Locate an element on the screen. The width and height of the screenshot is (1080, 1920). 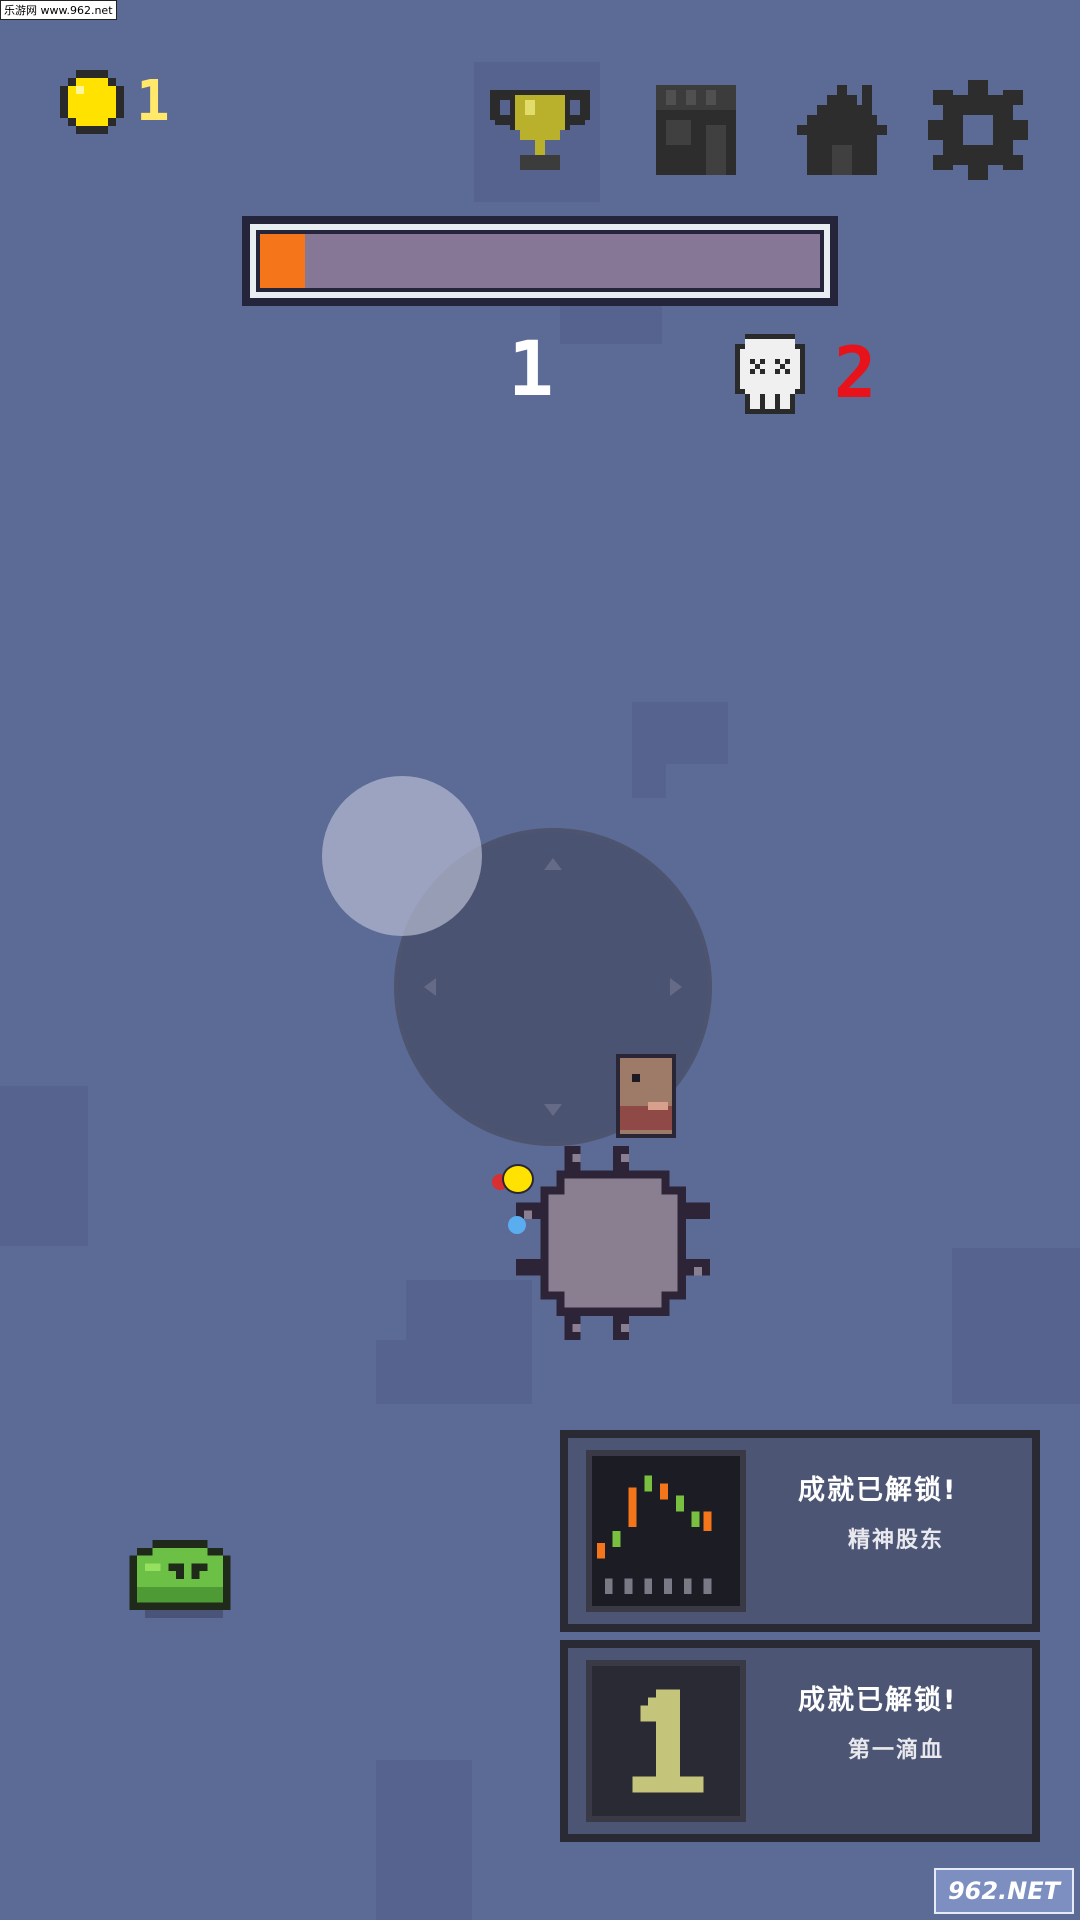
level-number: 1 is located at coordinates (531, 368).